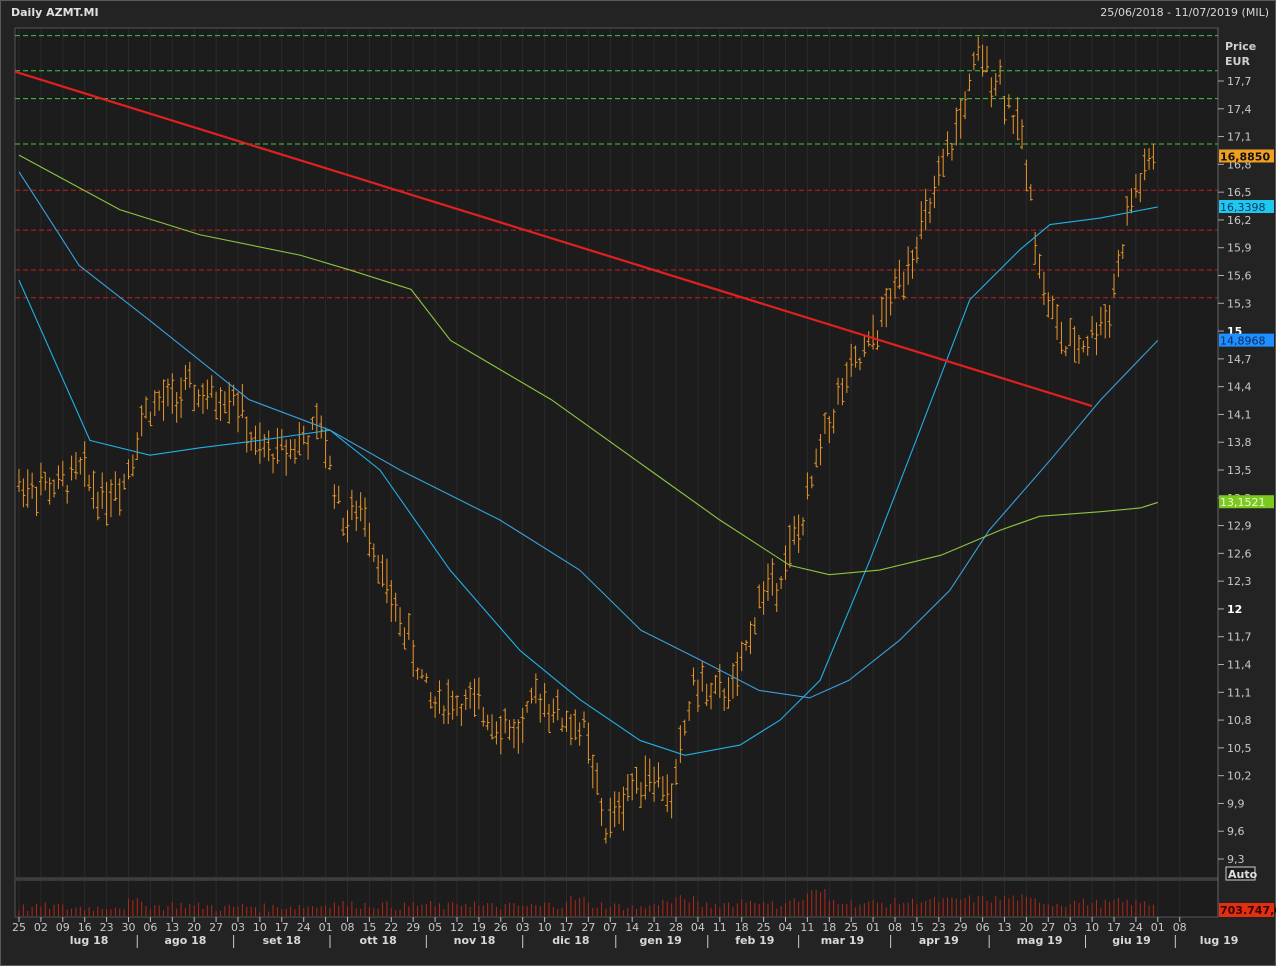 This screenshot has height=966, width=1276. Describe the element at coordinates (654, 927) in the screenshot. I see `date-tick-label: 21` at that location.